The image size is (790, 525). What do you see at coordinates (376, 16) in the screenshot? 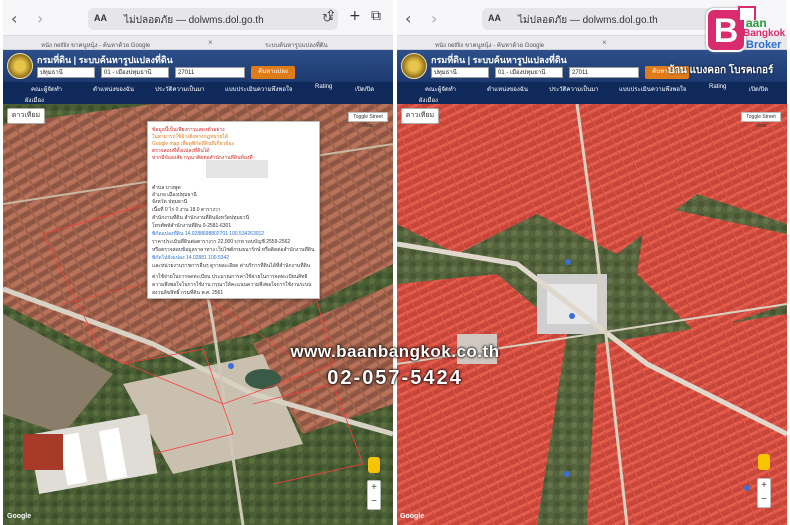
I see `tabs-icon: ⧉` at bounding box center [376, 16].